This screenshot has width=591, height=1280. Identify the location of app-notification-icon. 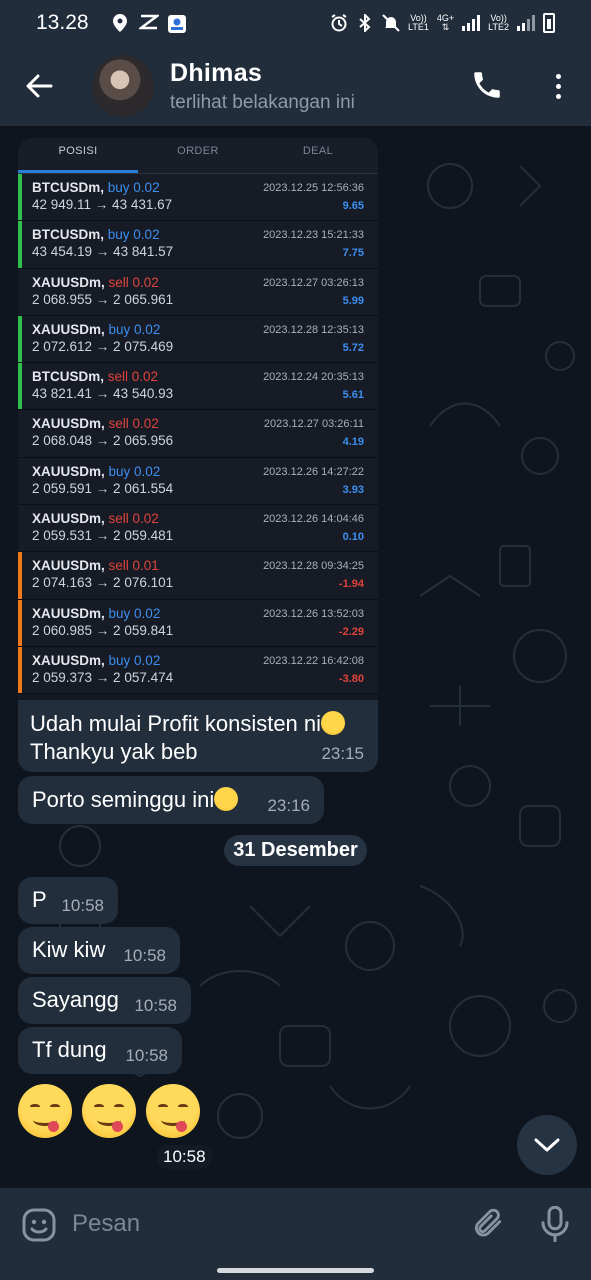
(176, 23).